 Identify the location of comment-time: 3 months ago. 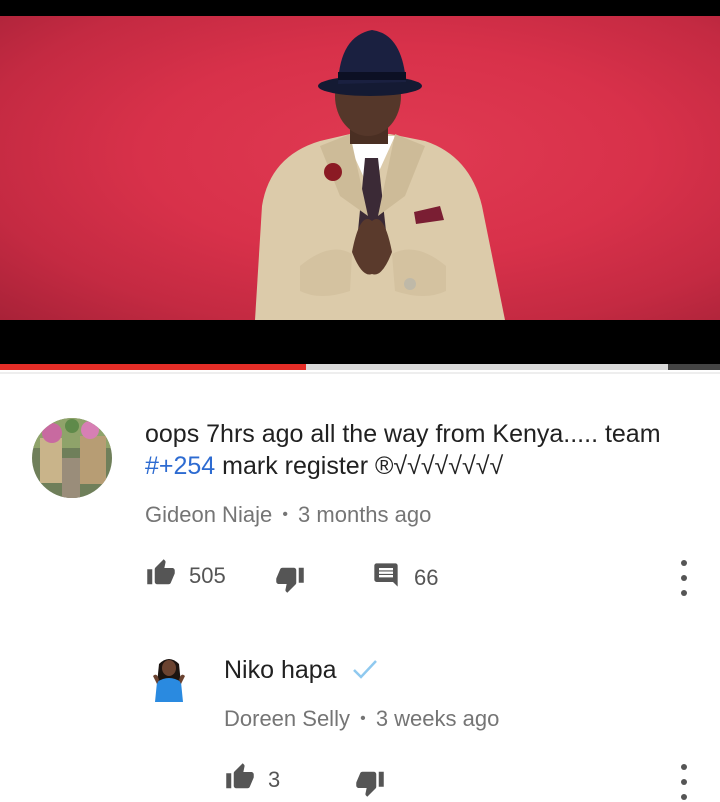
(365, 514).